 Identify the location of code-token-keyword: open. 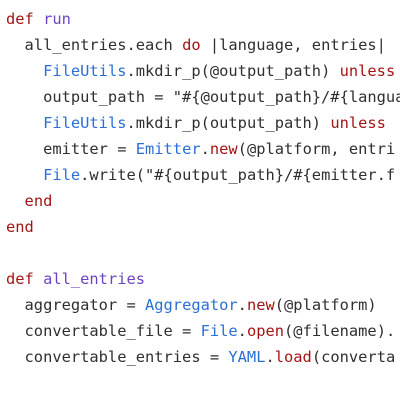
(265, 331).